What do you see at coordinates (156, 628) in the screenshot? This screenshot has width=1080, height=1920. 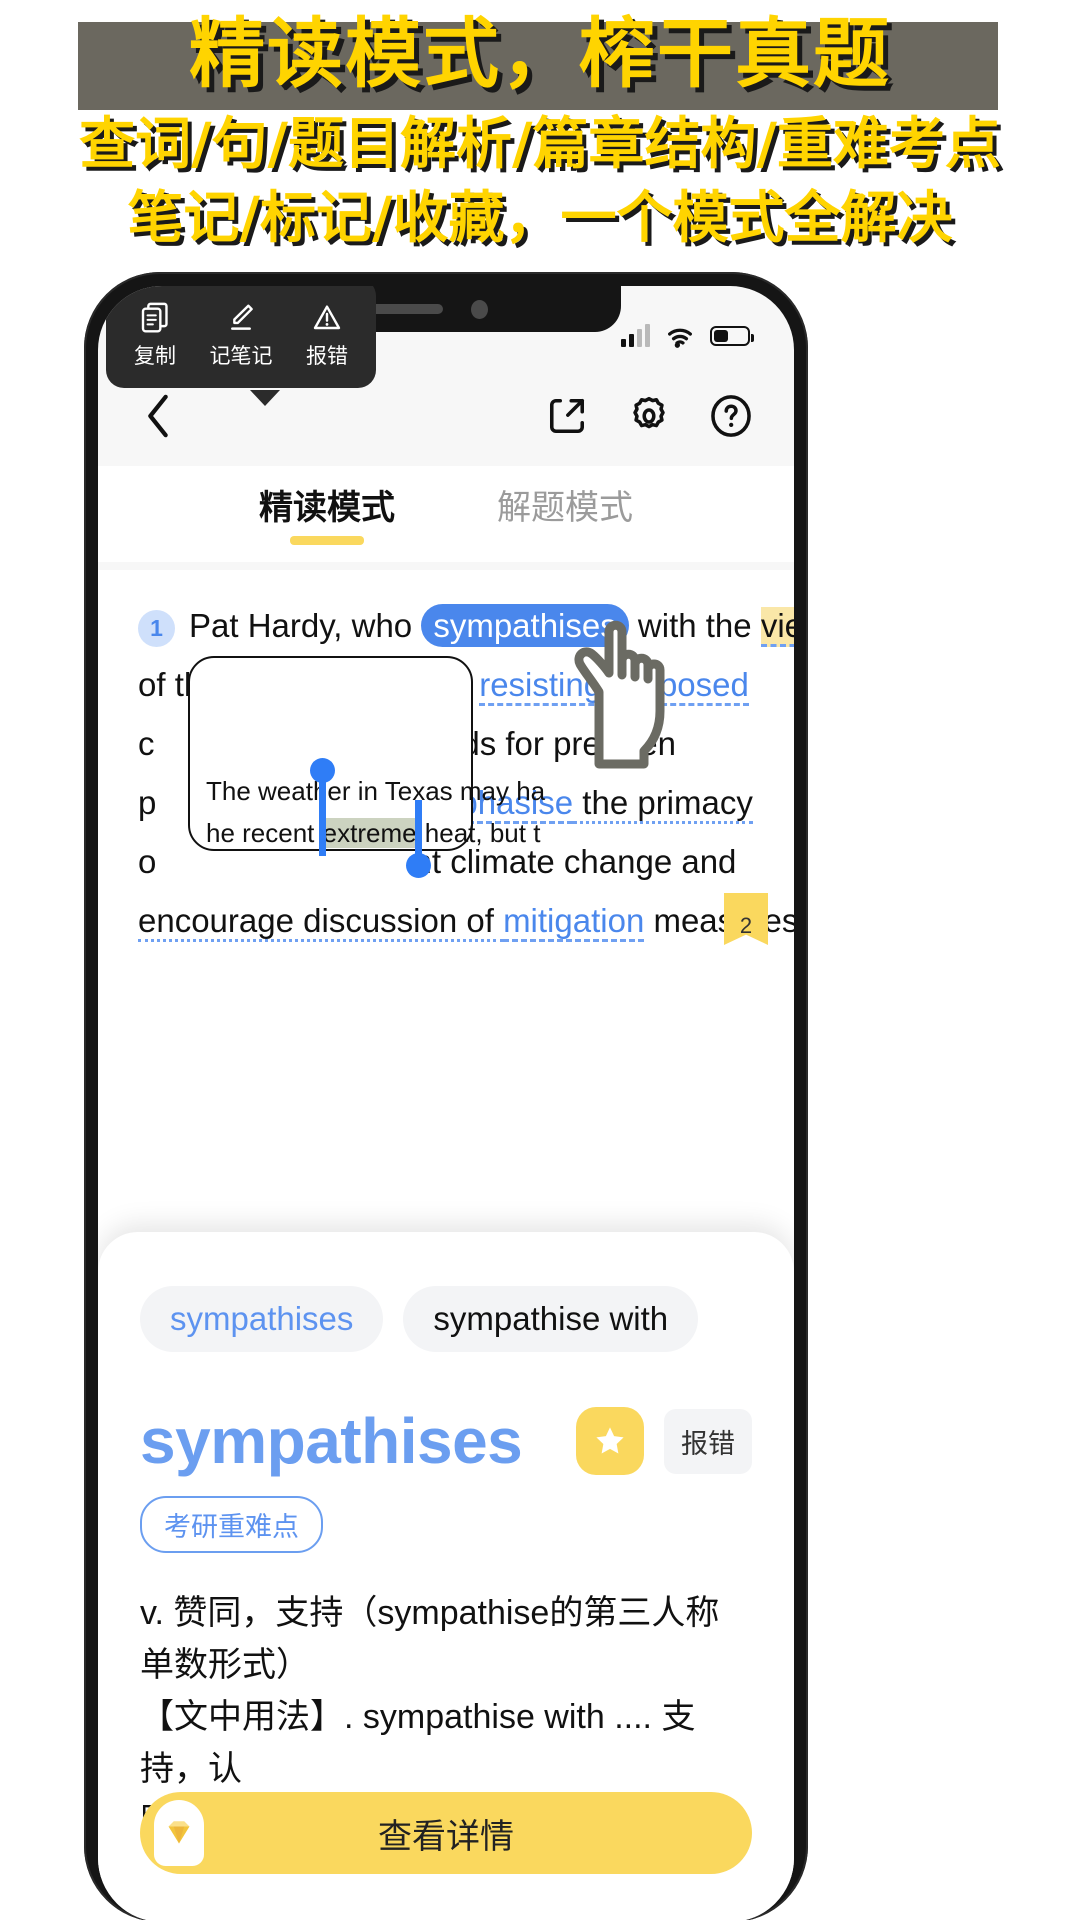 I see `paragraph-number-badge: 1` at bounding box center [156, 628].